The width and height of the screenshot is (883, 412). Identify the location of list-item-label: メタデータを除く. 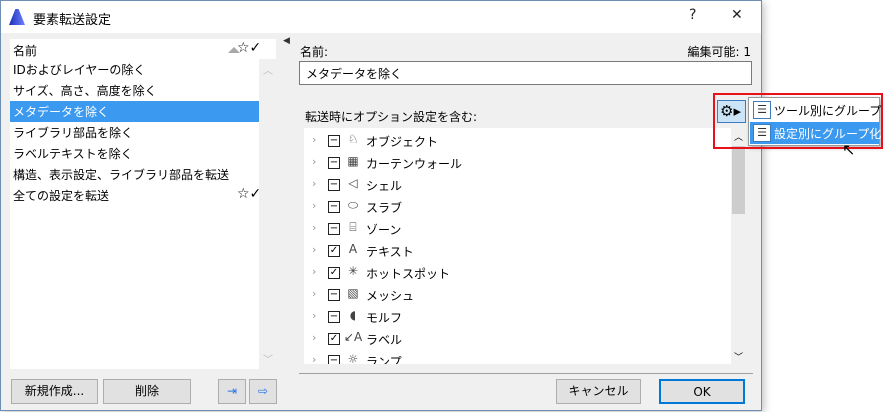
(61, 112).